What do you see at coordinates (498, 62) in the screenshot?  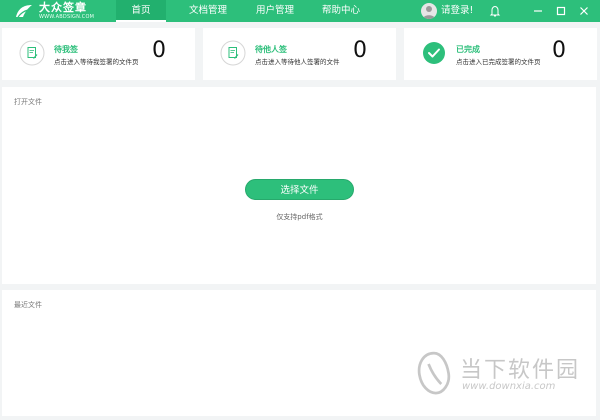 I see `card-description: 点击进入已完成签署的文件页` at bounding box center [498, 62].